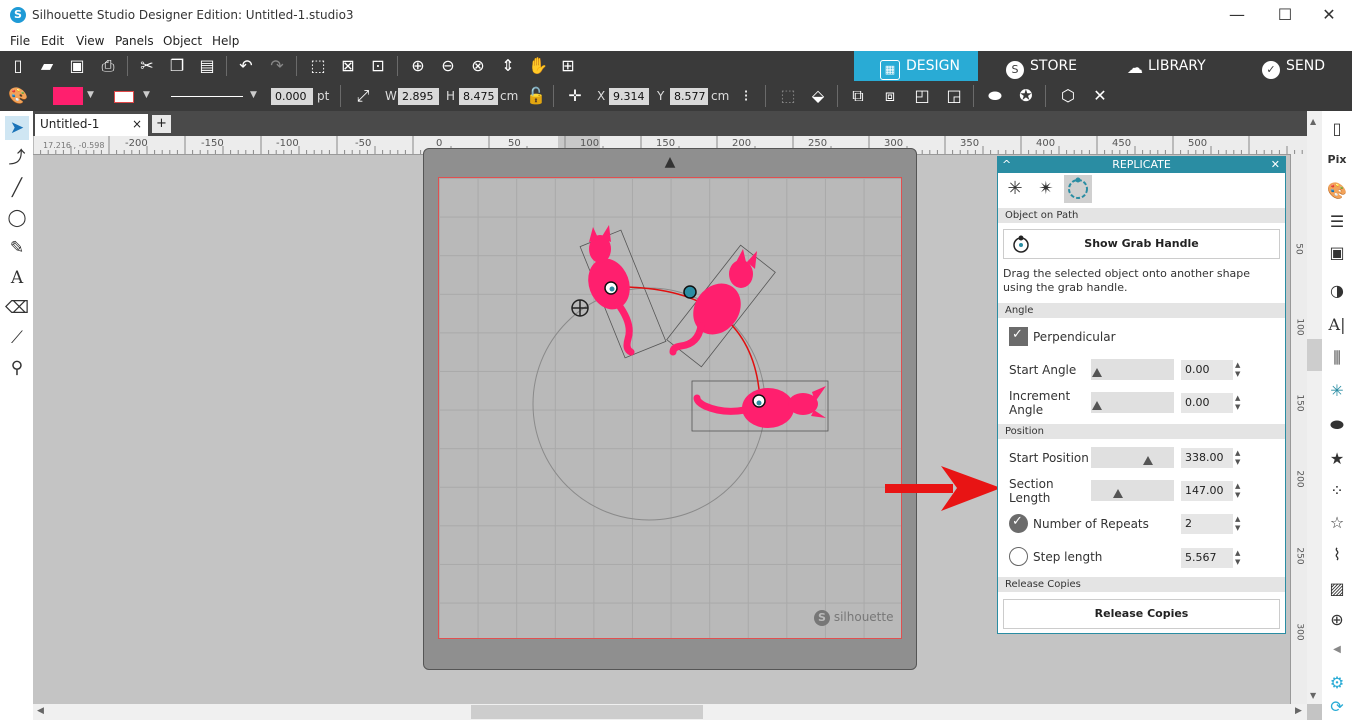  I want to click on panel-close-icon: ✕, so click(1275, 165).